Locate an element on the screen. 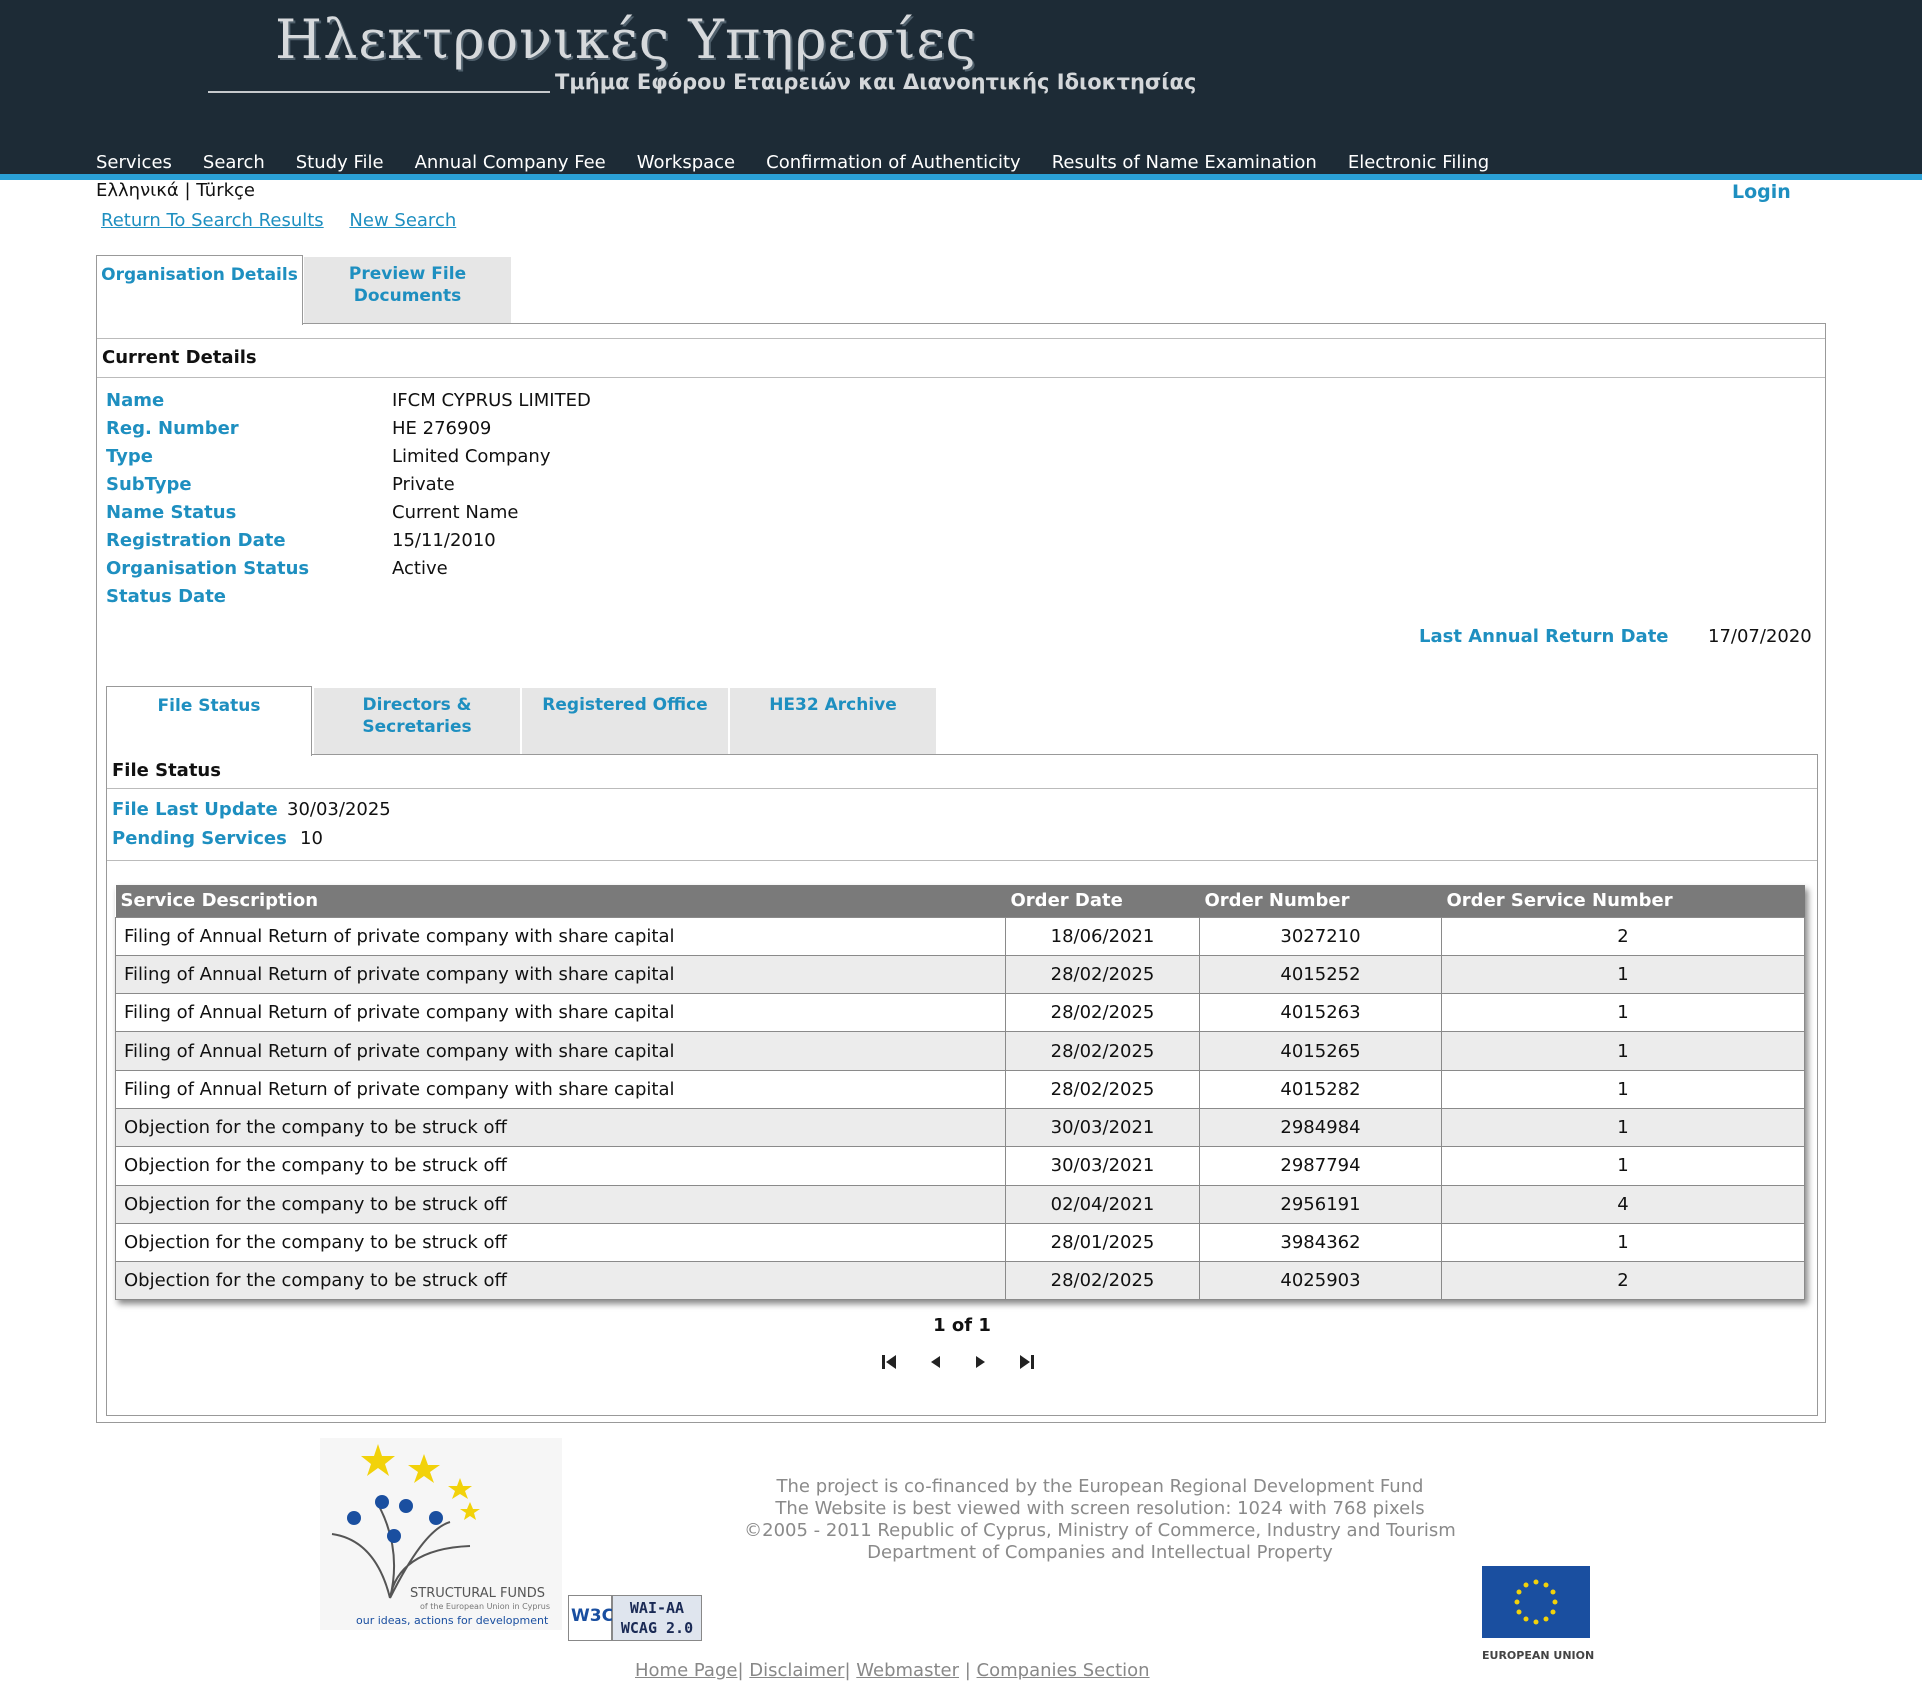 This screenshot has width=1922, height=1697. tab-file-status: File Status is located at coordinates (209, 721).